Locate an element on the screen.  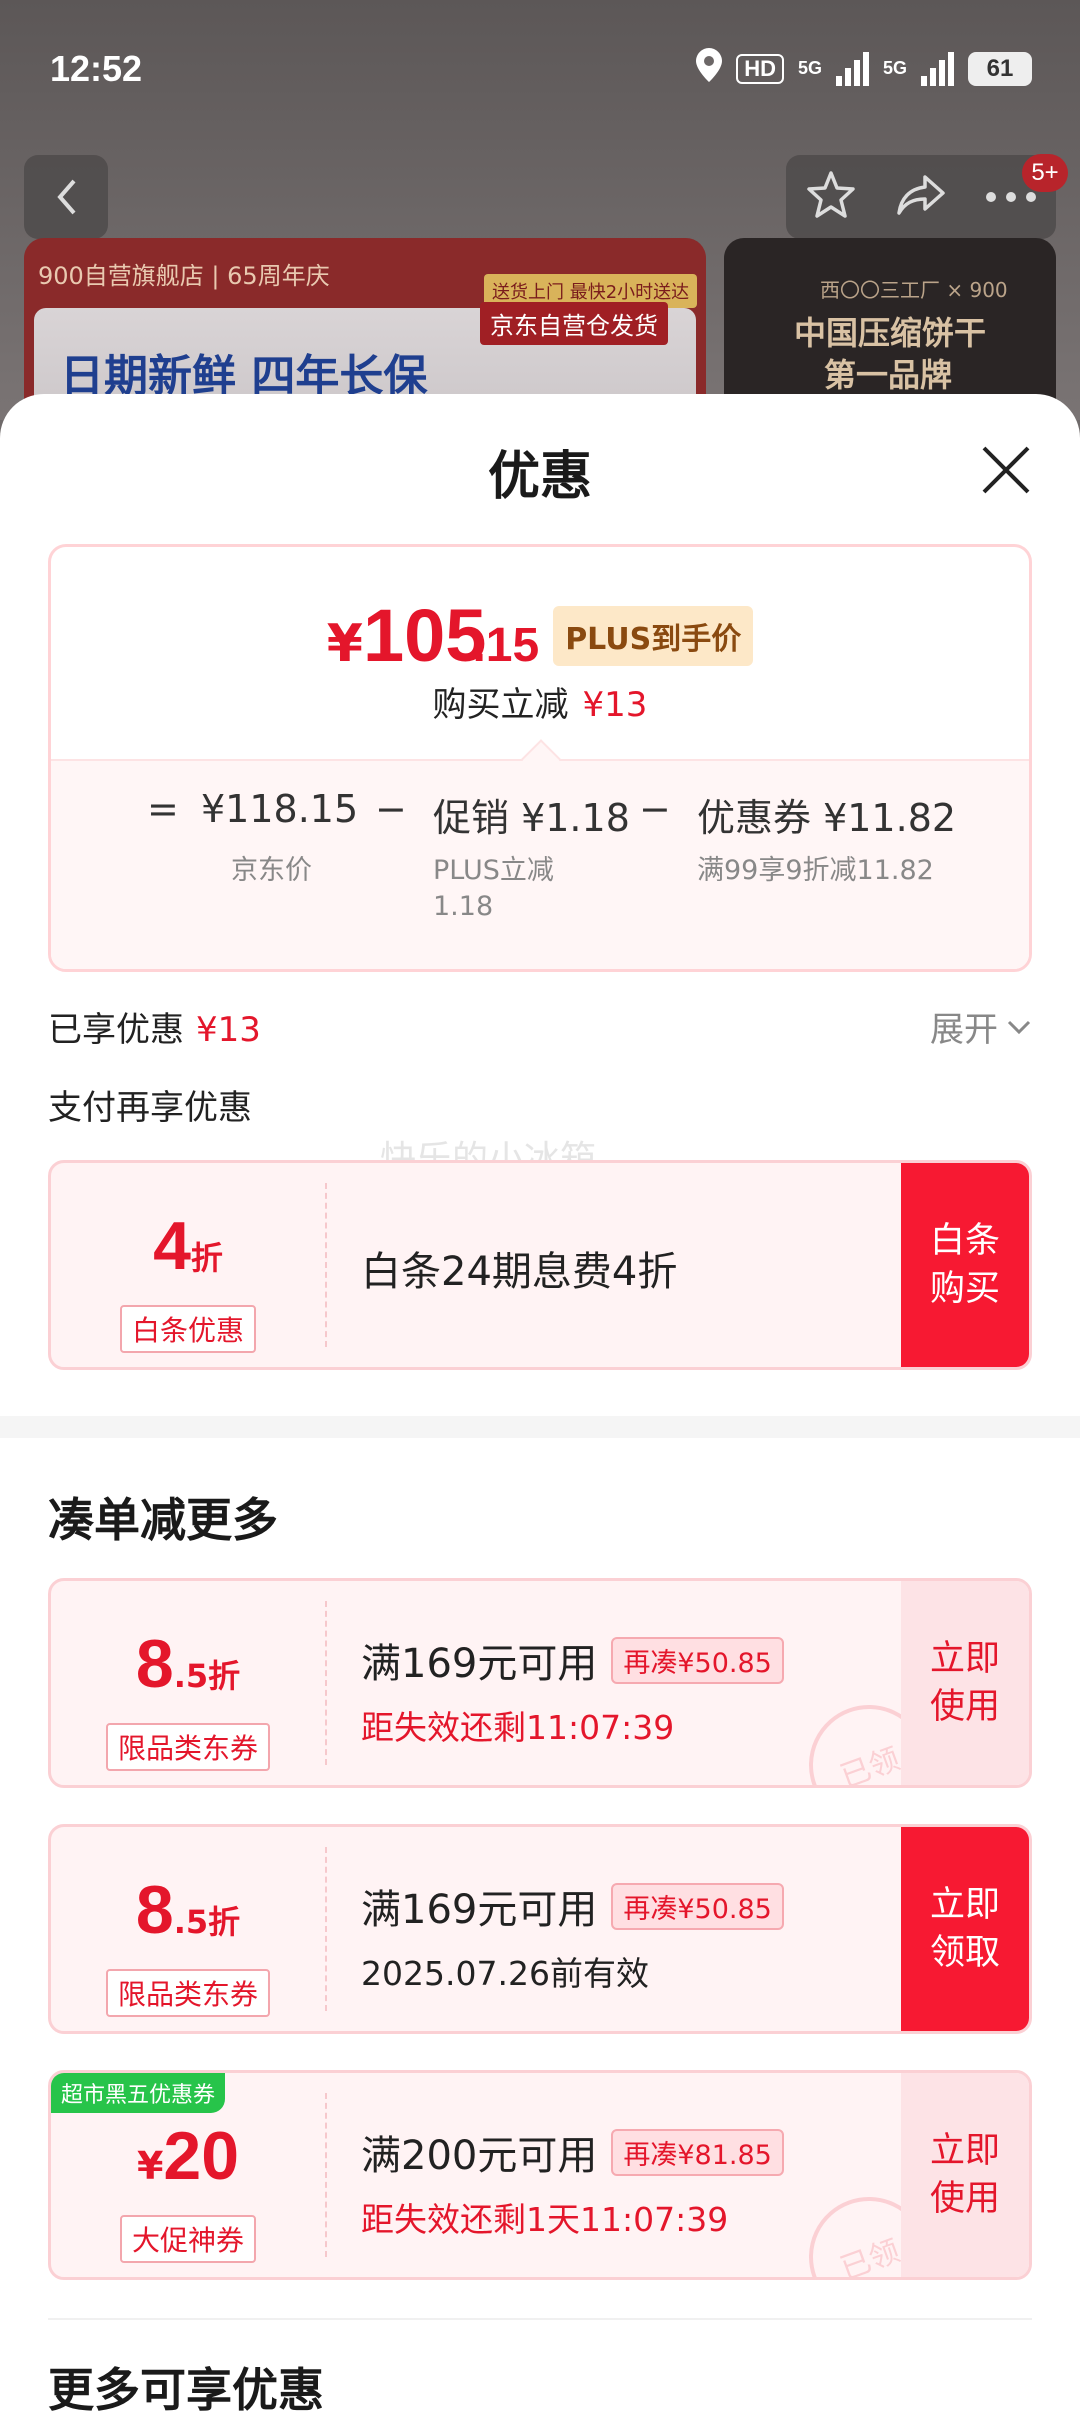
section-title-more-offers: 更多可享优惠 is located at coordinates (186, 2387).